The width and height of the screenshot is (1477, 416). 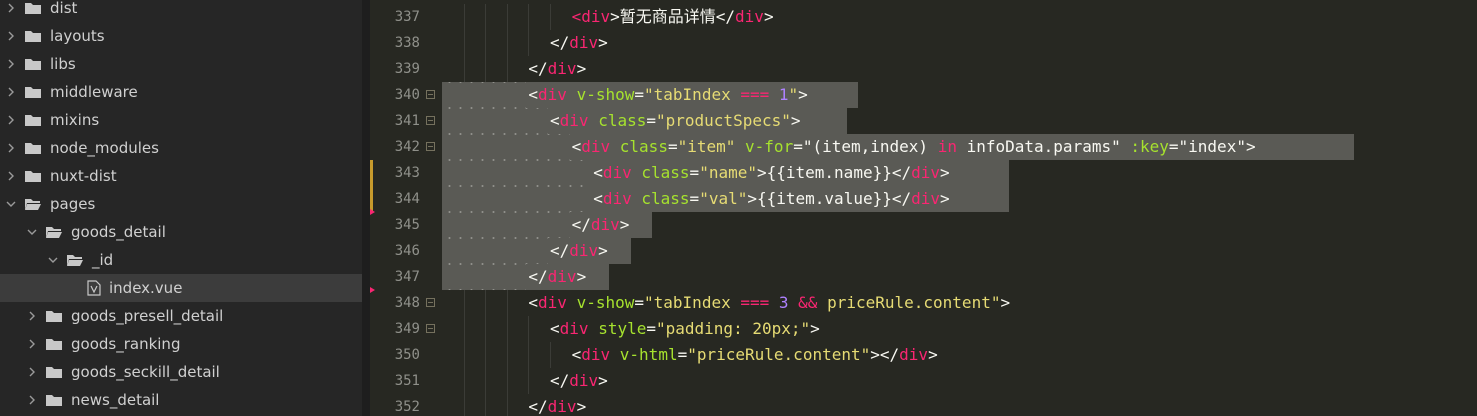 I want to click on line-number: 345, so click(x=407, y=225).